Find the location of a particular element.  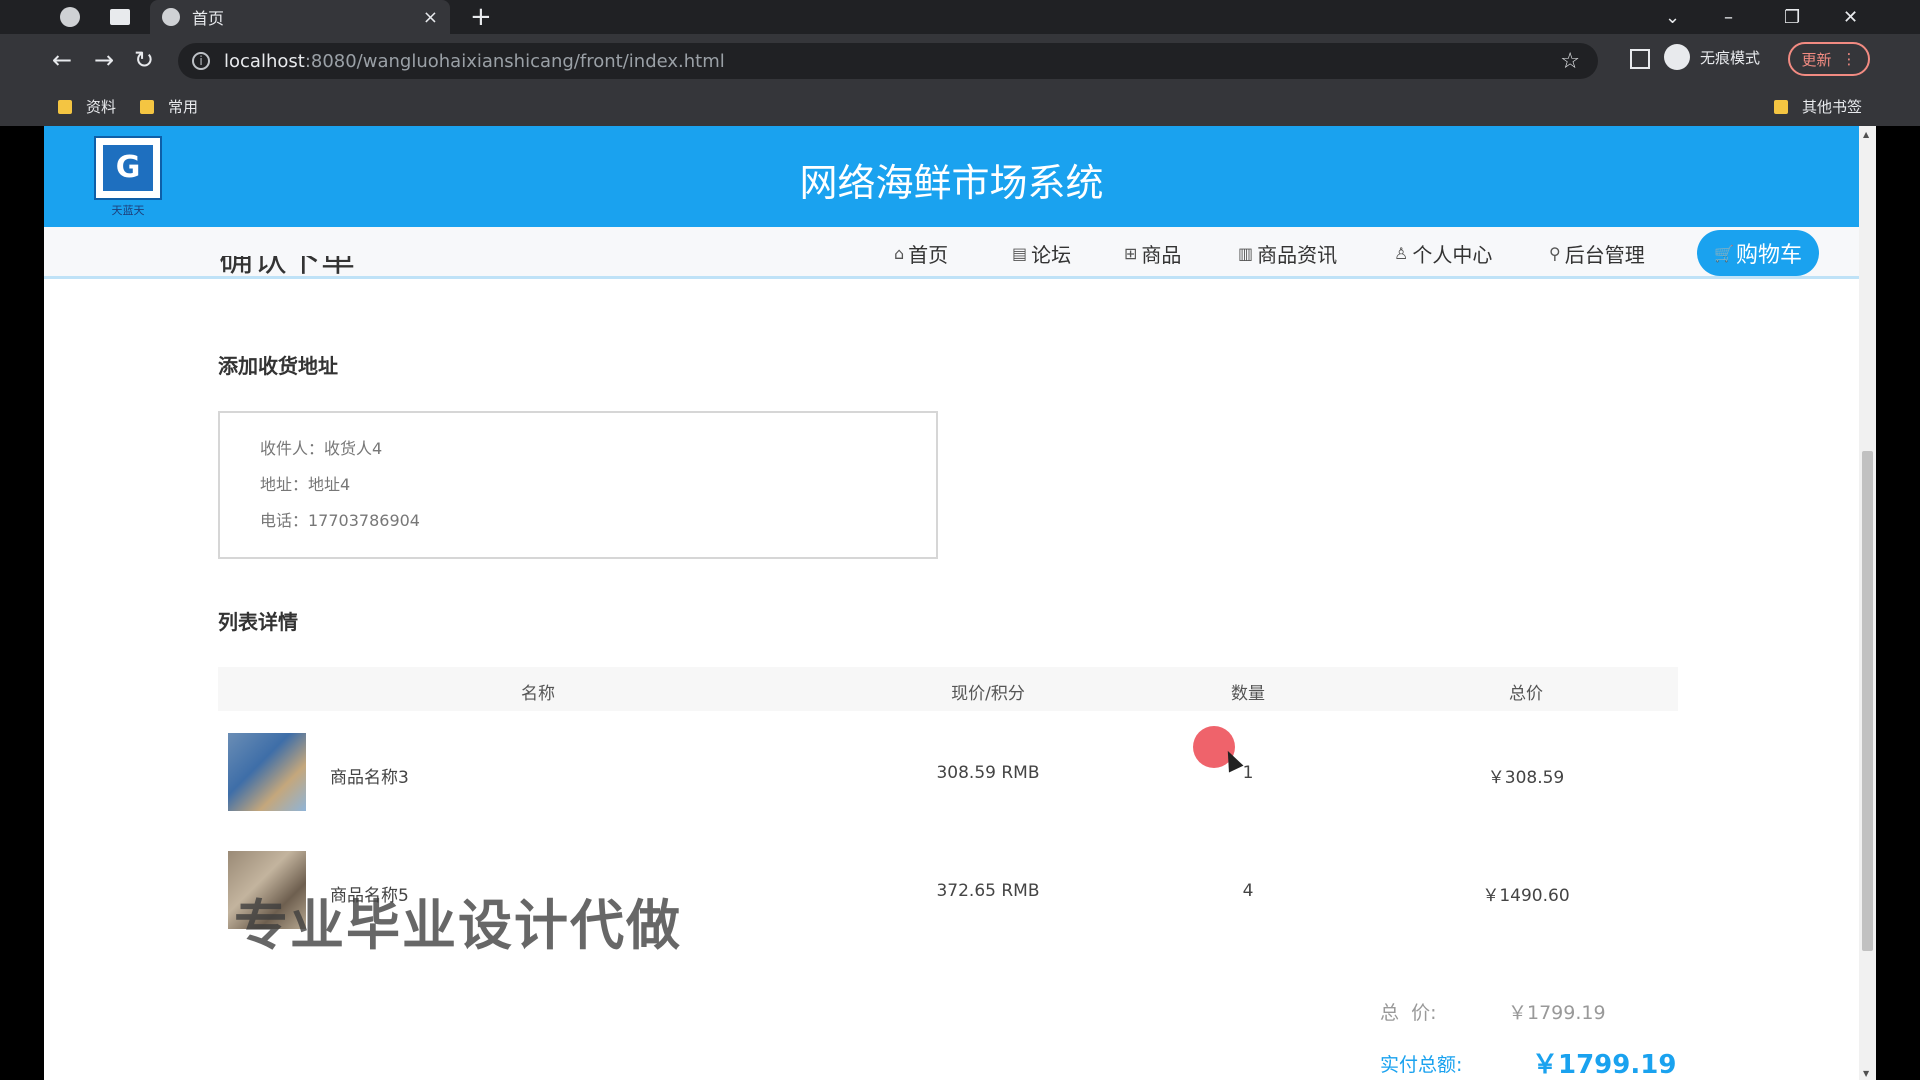

bookmarks-bar: 资料 常用 其他书签 is located at coordinates (960, 107).